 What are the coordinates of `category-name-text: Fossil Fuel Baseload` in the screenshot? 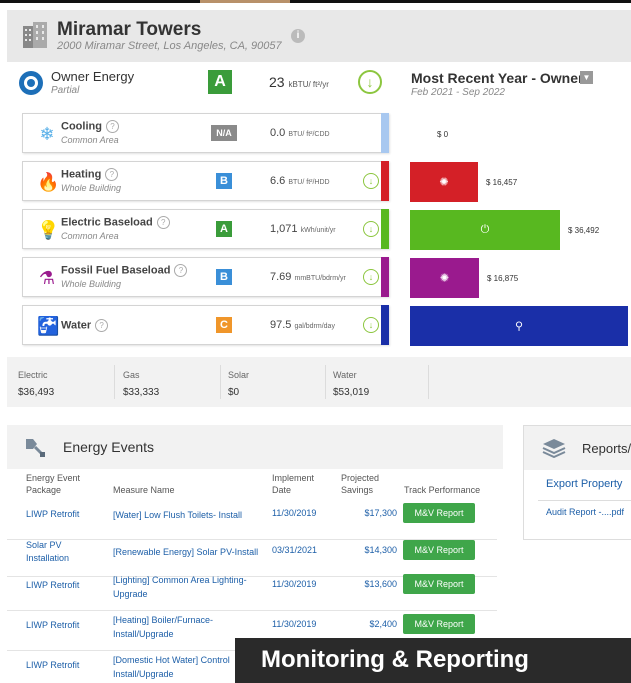 It's located at (116, 270).